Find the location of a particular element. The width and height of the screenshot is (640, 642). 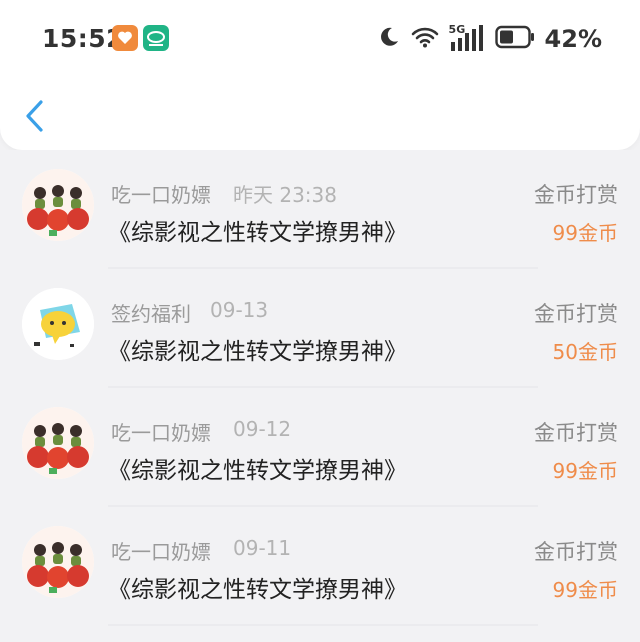

battery-icon is located at coordinates (514, 39).